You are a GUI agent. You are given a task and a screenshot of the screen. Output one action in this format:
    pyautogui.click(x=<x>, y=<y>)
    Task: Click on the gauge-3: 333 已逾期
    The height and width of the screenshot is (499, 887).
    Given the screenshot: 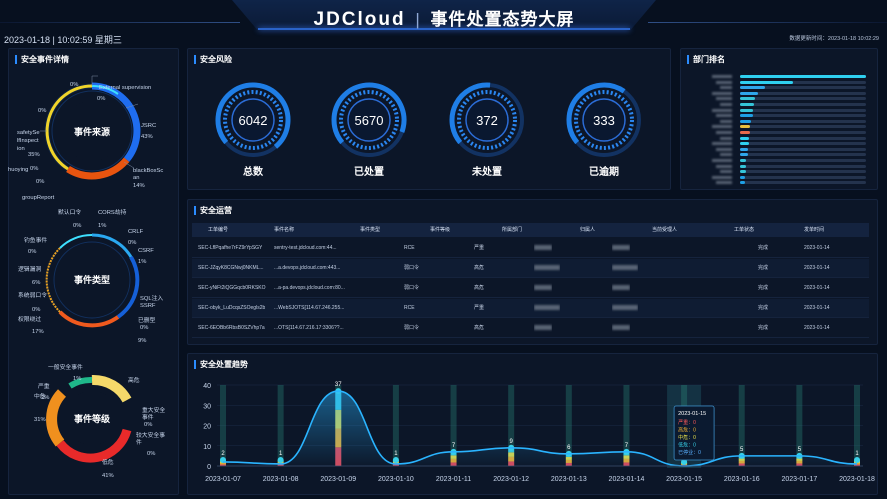 What is the action you would take?
    pyautogui.click(x=603, y=130)
    